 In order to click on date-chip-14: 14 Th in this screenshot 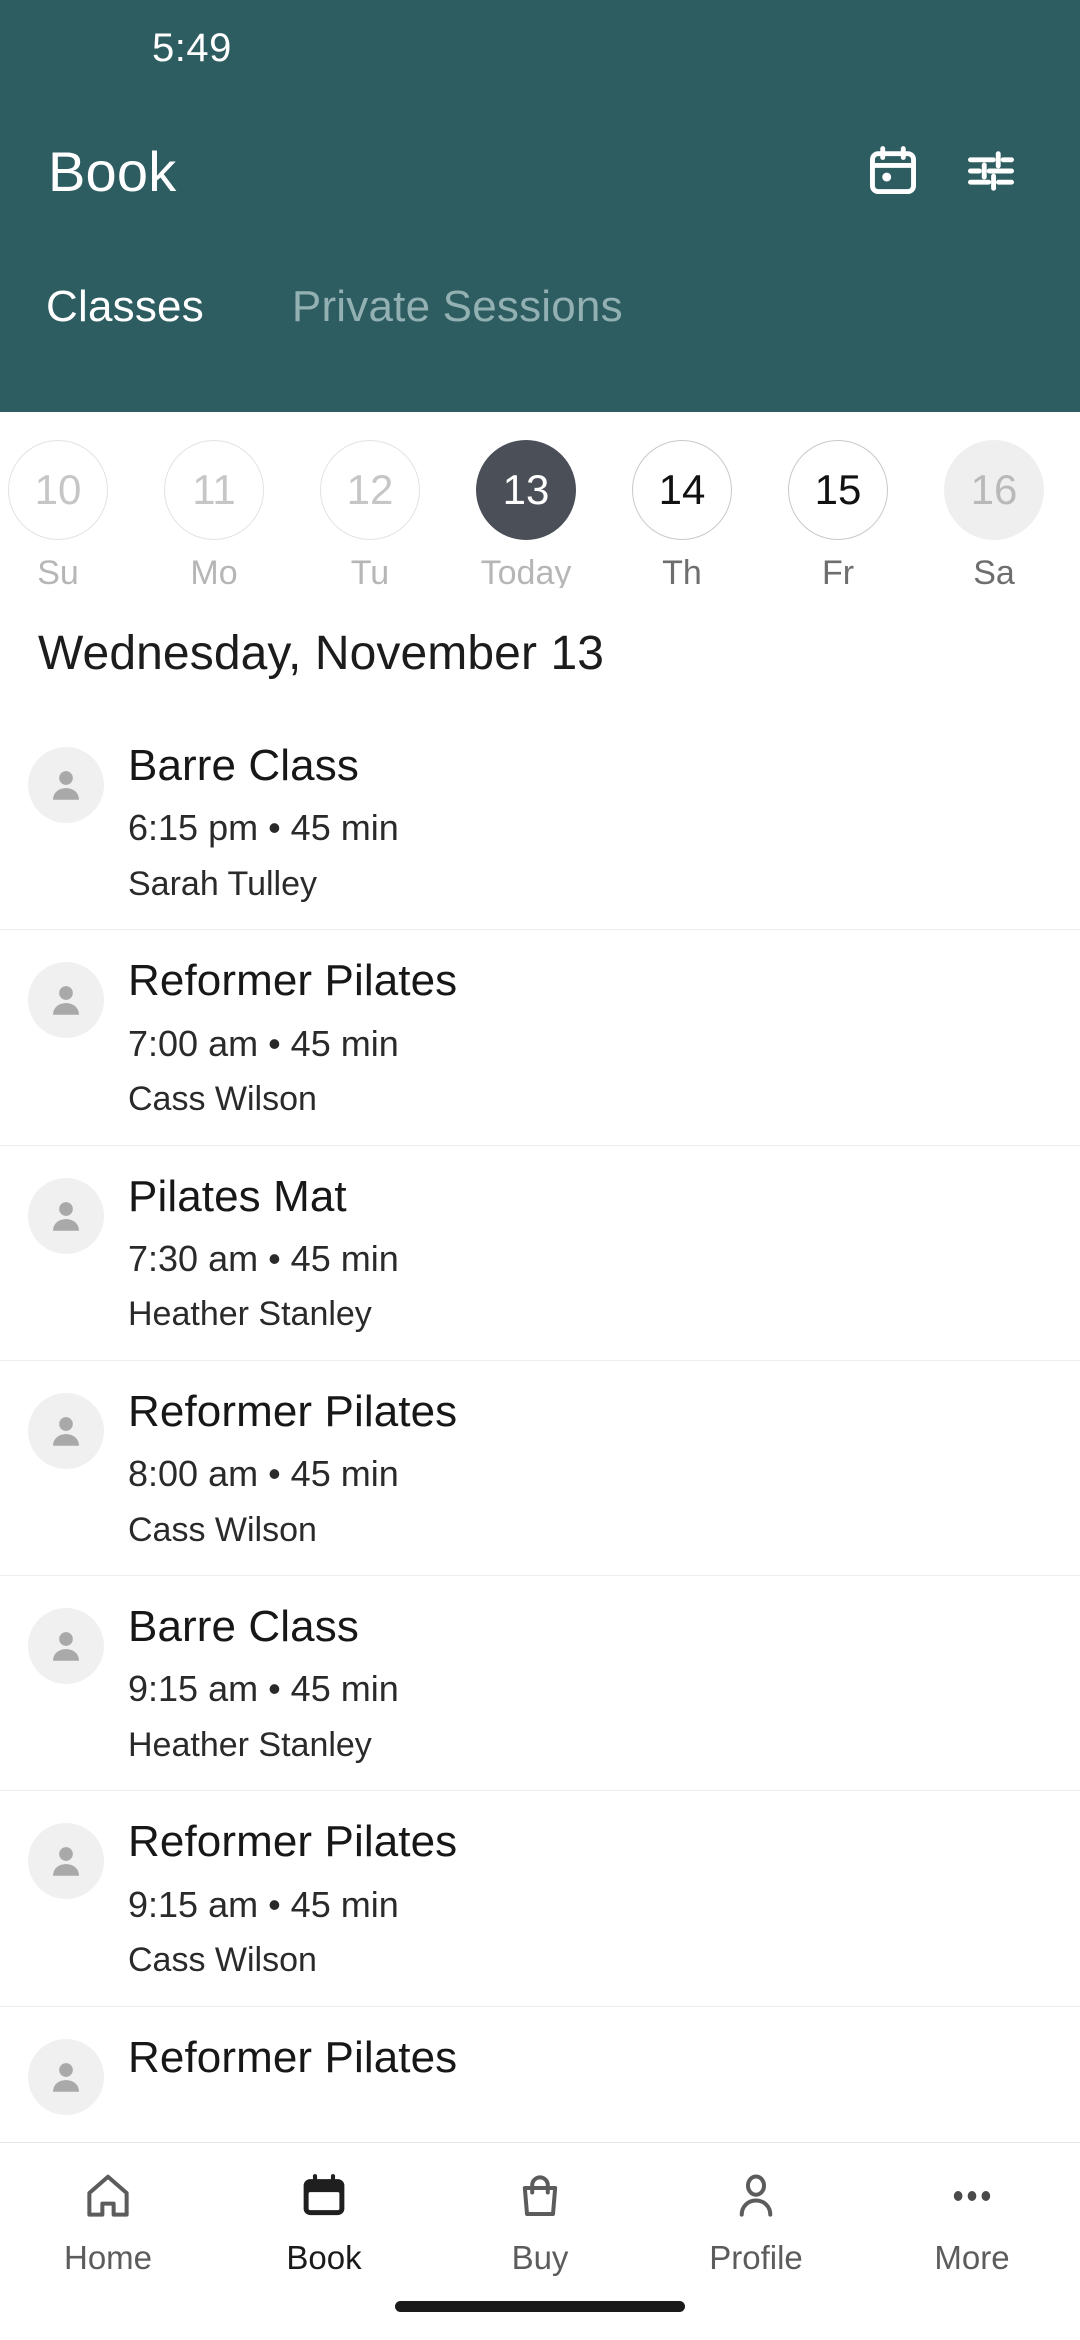, I will do `click(682, 514)`.